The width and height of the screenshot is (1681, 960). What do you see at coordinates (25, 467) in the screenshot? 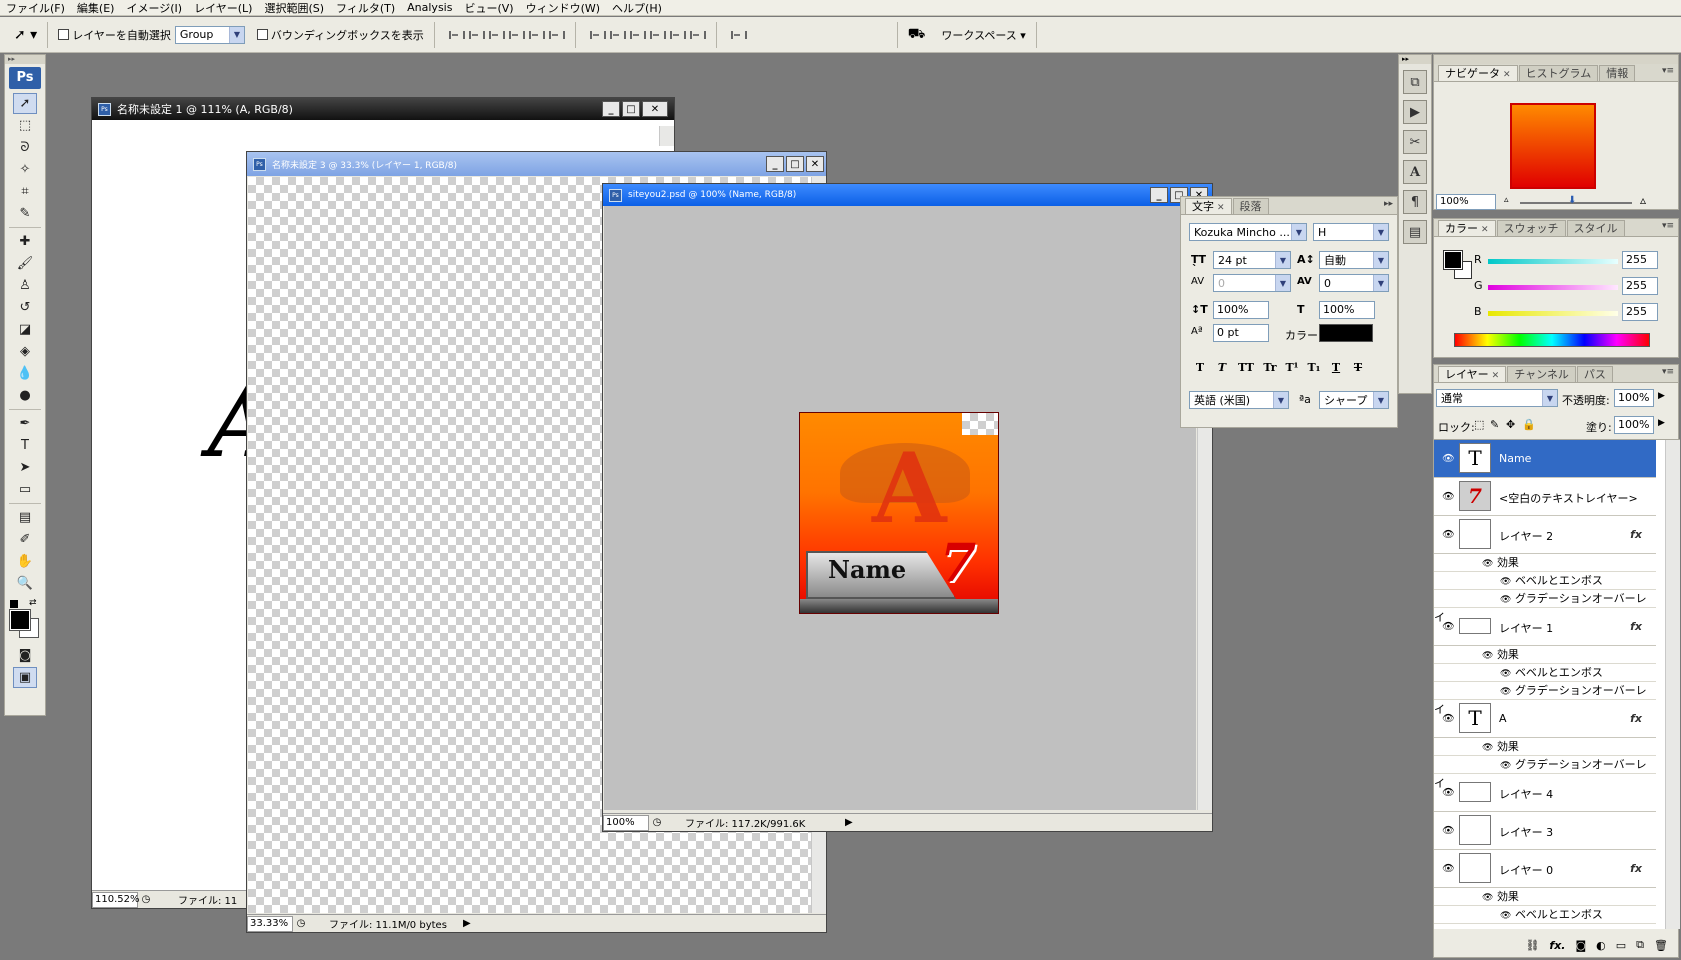
I see `path-select-icon: ➤` at bounding box center [25, 467].